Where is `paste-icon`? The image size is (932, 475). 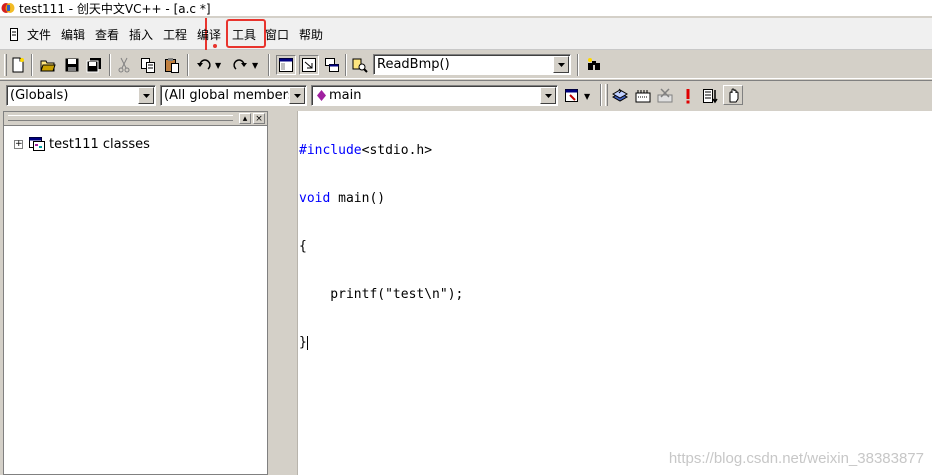
paste-icon is located at coordinates (172, 65).